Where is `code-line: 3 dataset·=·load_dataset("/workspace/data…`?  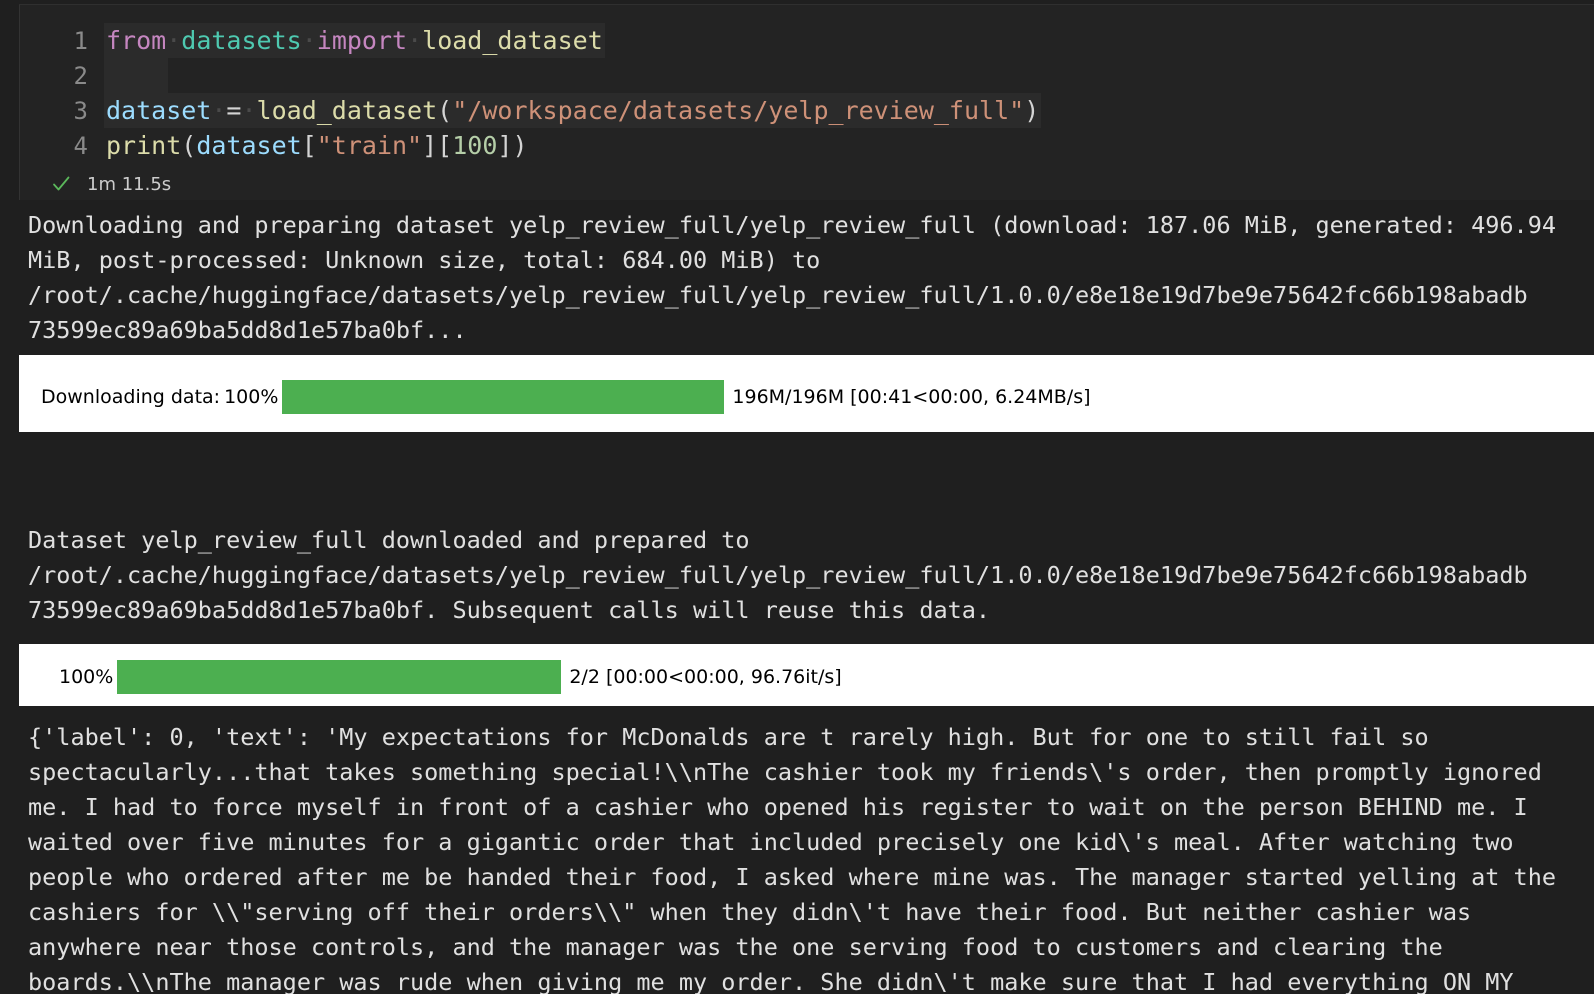 code-line: 3 dataset·=·load_dataset("/workspace/data… is located at coordinates (807, 110).